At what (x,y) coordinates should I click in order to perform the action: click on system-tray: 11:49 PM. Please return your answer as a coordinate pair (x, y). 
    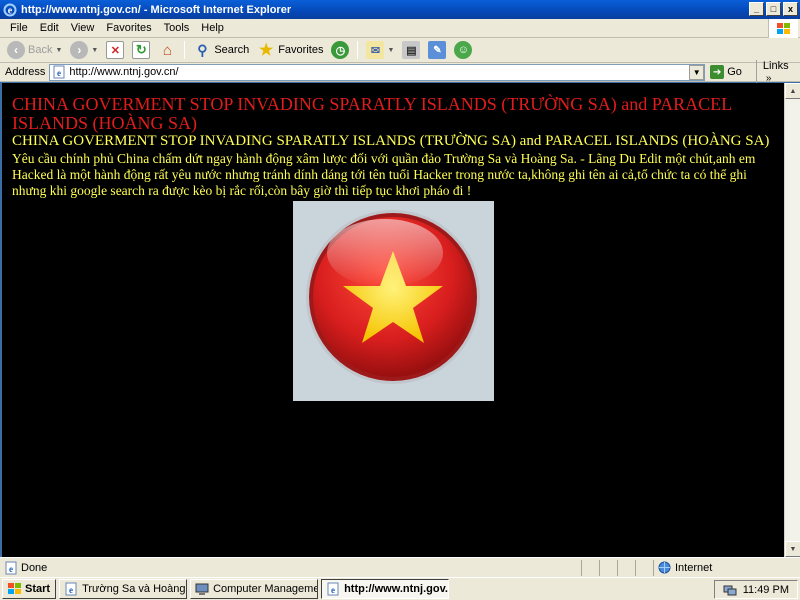
    Looking at the image, I should click on (755, 589).